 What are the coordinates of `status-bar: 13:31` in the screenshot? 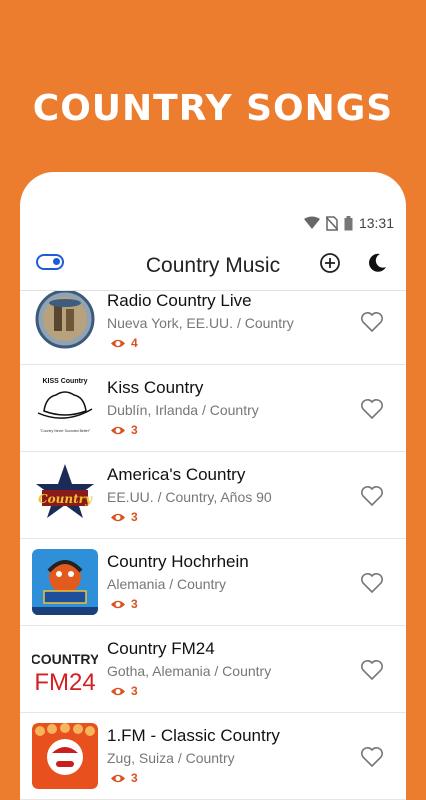 It's located at (348, 223).